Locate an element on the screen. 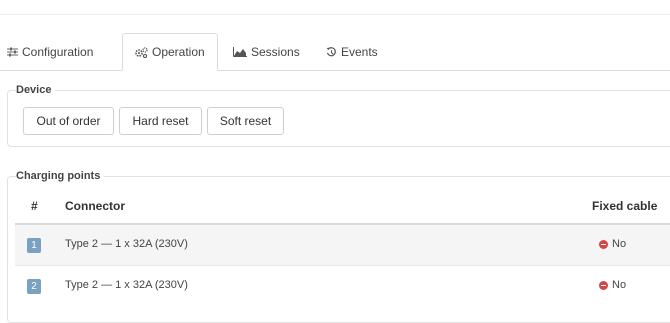 The width and height of the screenshot is (670, 323). tab-configuration: Configuration is located at coordinates (50, 52).